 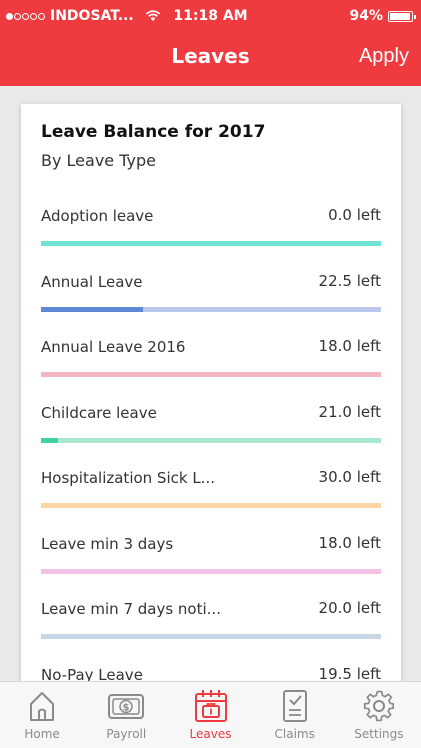 I want to click on tab-payroll: $ Payroll, so click(x=126, y=715).